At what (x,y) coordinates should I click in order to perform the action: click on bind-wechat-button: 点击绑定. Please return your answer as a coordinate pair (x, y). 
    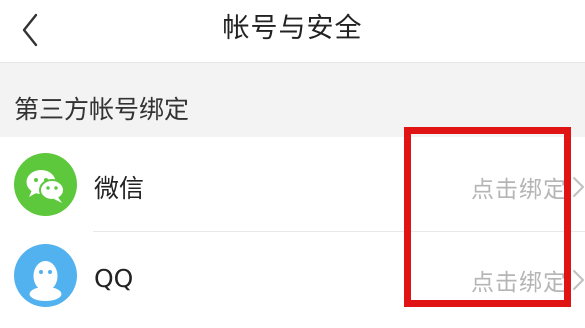
    Looking at the image, I should click on (528, 187).